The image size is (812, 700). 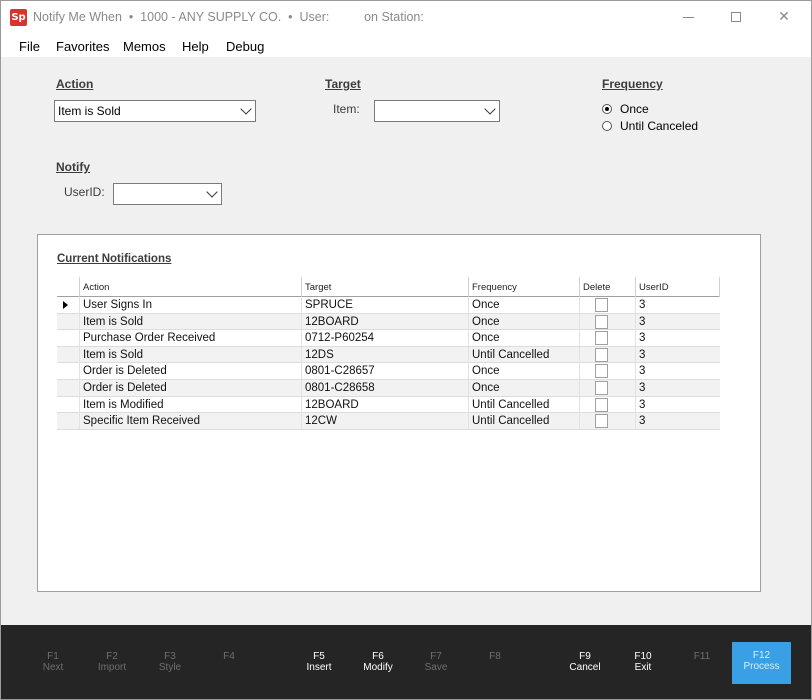 What do you see at coordinates (632, 84) in the screenshot?
I see `frequency-section-title: Frequency` at bounding box center [632, 84].